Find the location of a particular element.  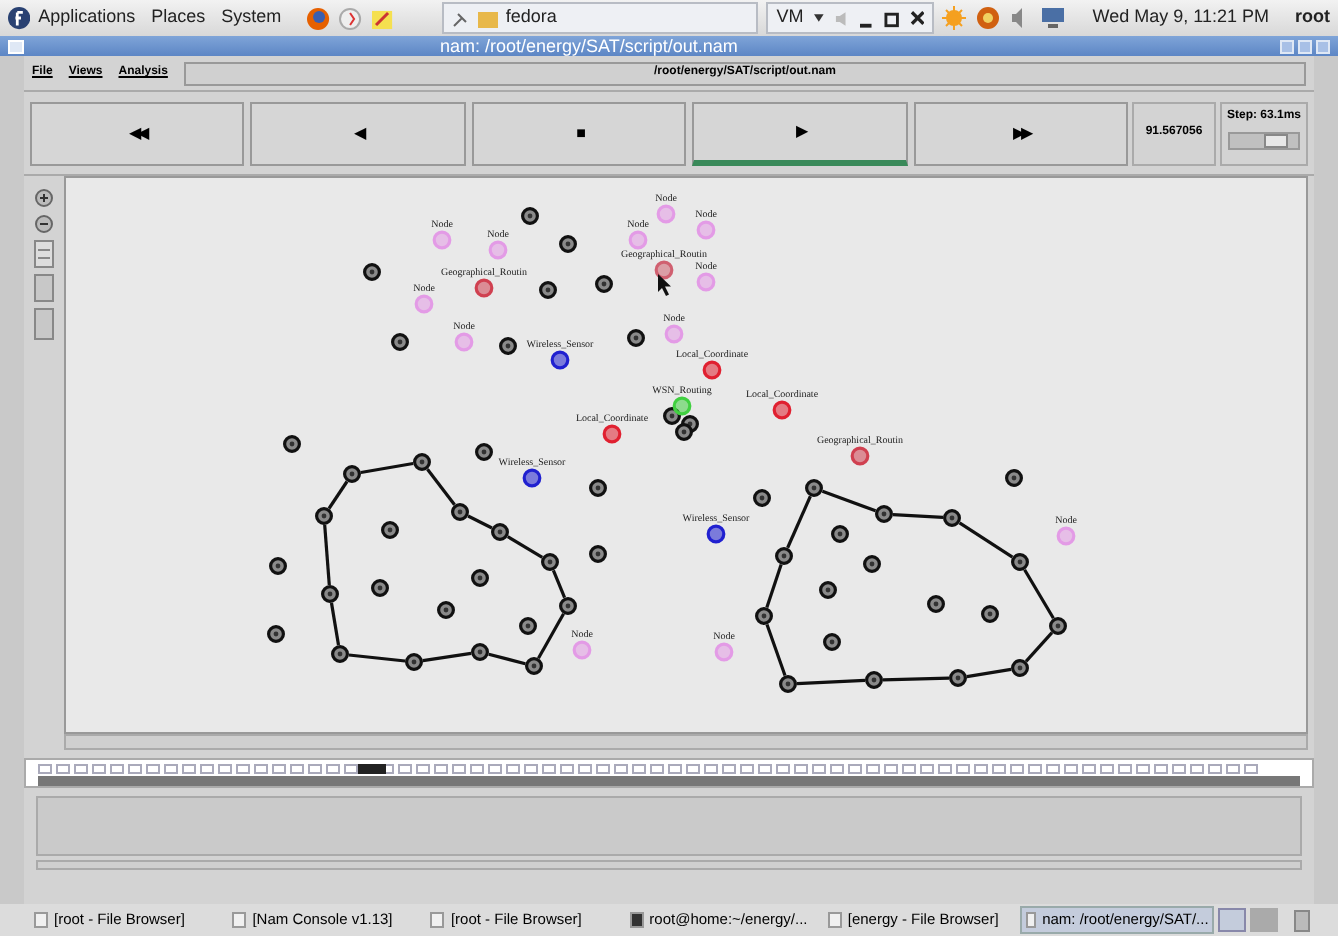

panel-menu: Applications is located at coordinates (87, 18).